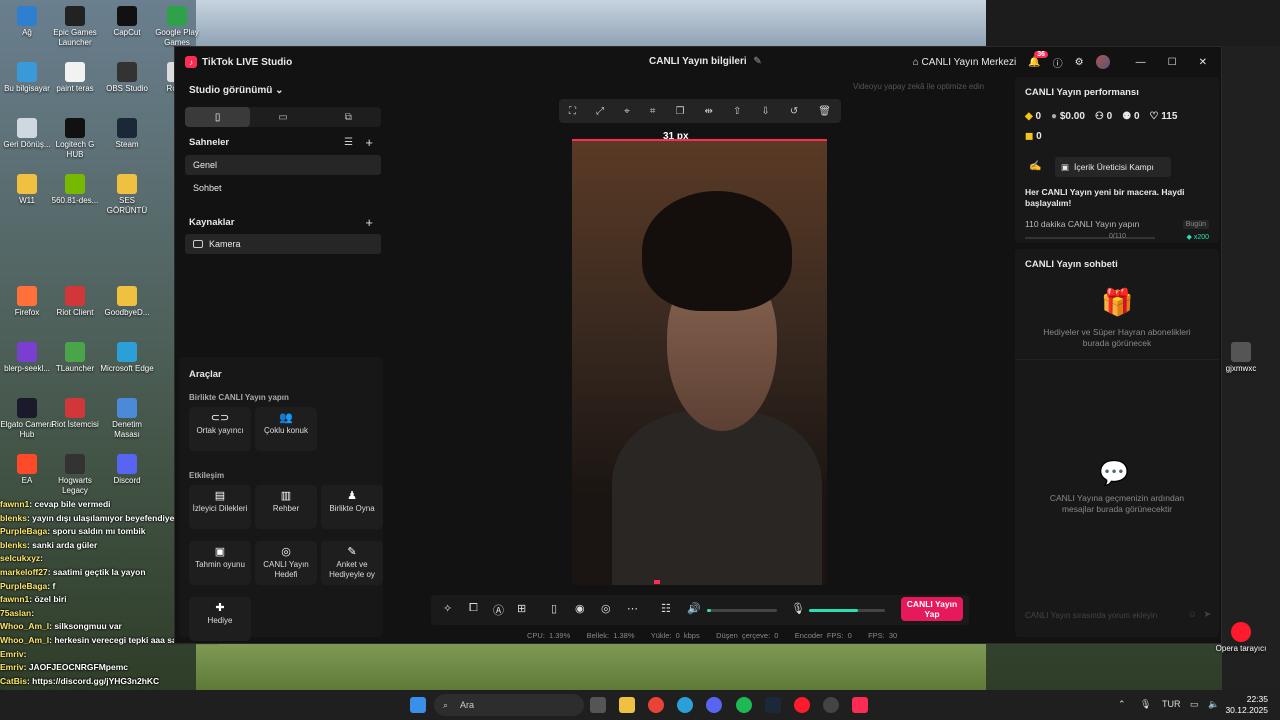 The height and width of the screenshot is (720, 1280). What do you see at coordinates (598, 705) in the screenshot?
I see `task-view-icon` at bounding box center [598, 705].